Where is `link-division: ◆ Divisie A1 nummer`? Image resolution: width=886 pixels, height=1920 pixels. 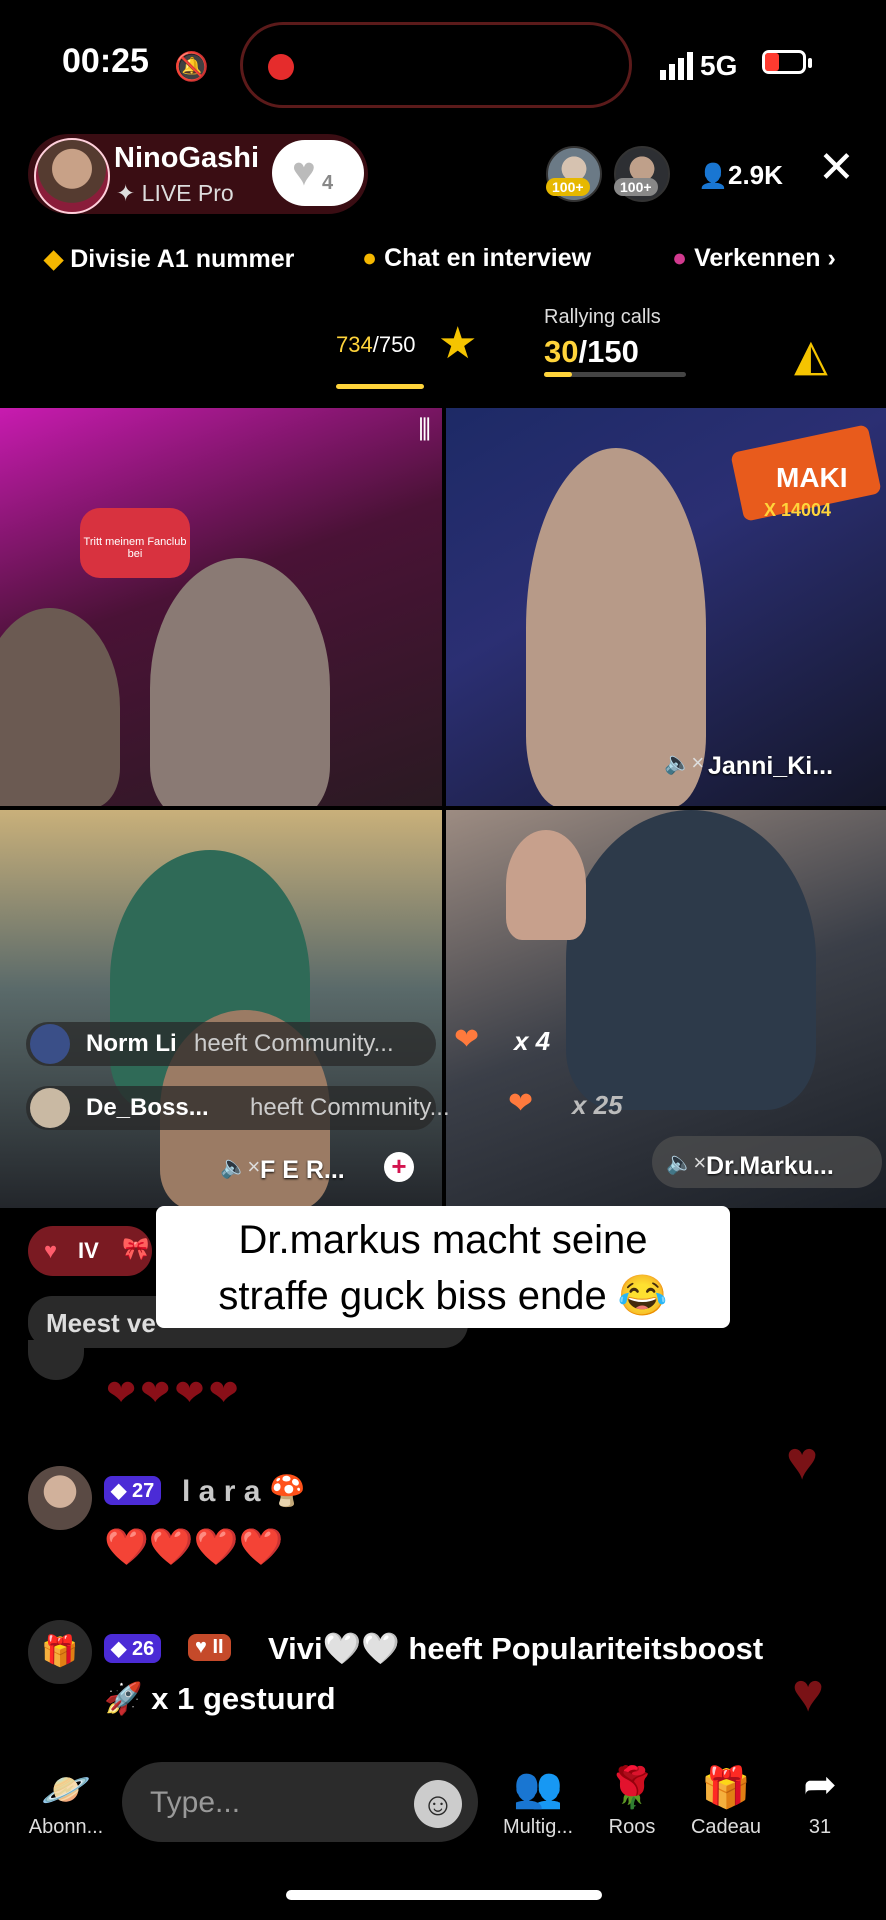
link-division: ◆ Divisie A1 nummer is located at coordinates (169, 259).